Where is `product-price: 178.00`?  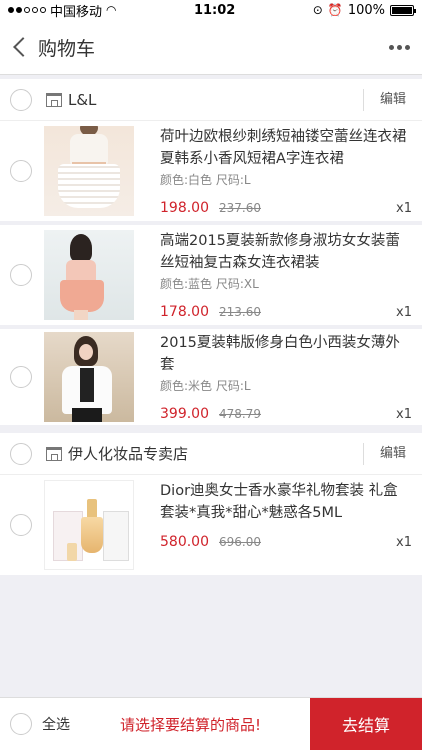 product-price: 178.00 is located at coordinates (184, 312).